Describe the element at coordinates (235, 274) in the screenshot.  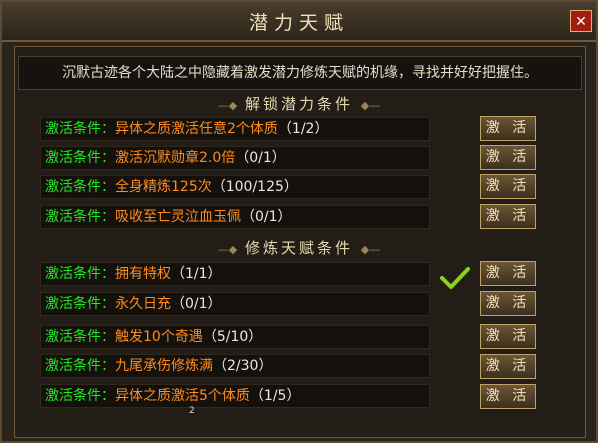
I see `condition-row: 激活条件：拥有特权（1/1）` at that location.